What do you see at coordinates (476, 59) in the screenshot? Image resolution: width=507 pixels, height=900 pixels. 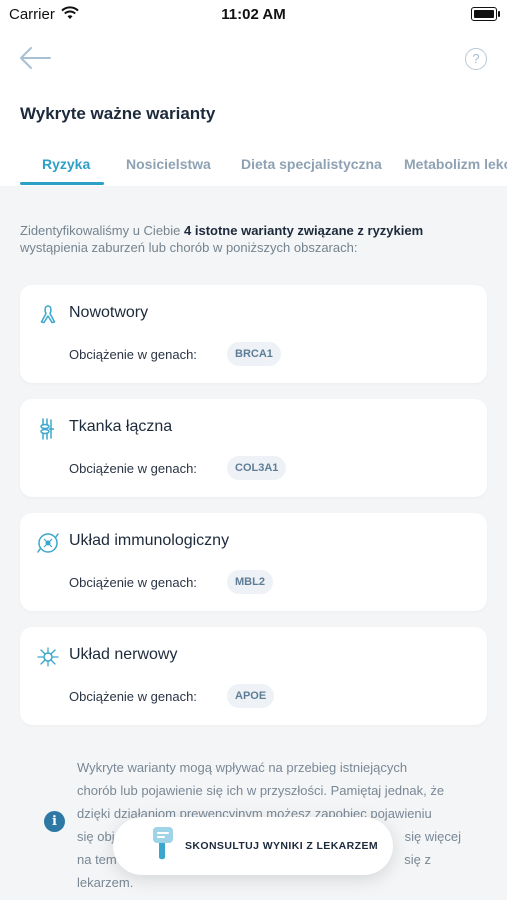 I see `help-icon: ?` at bounding box center [476, 59].